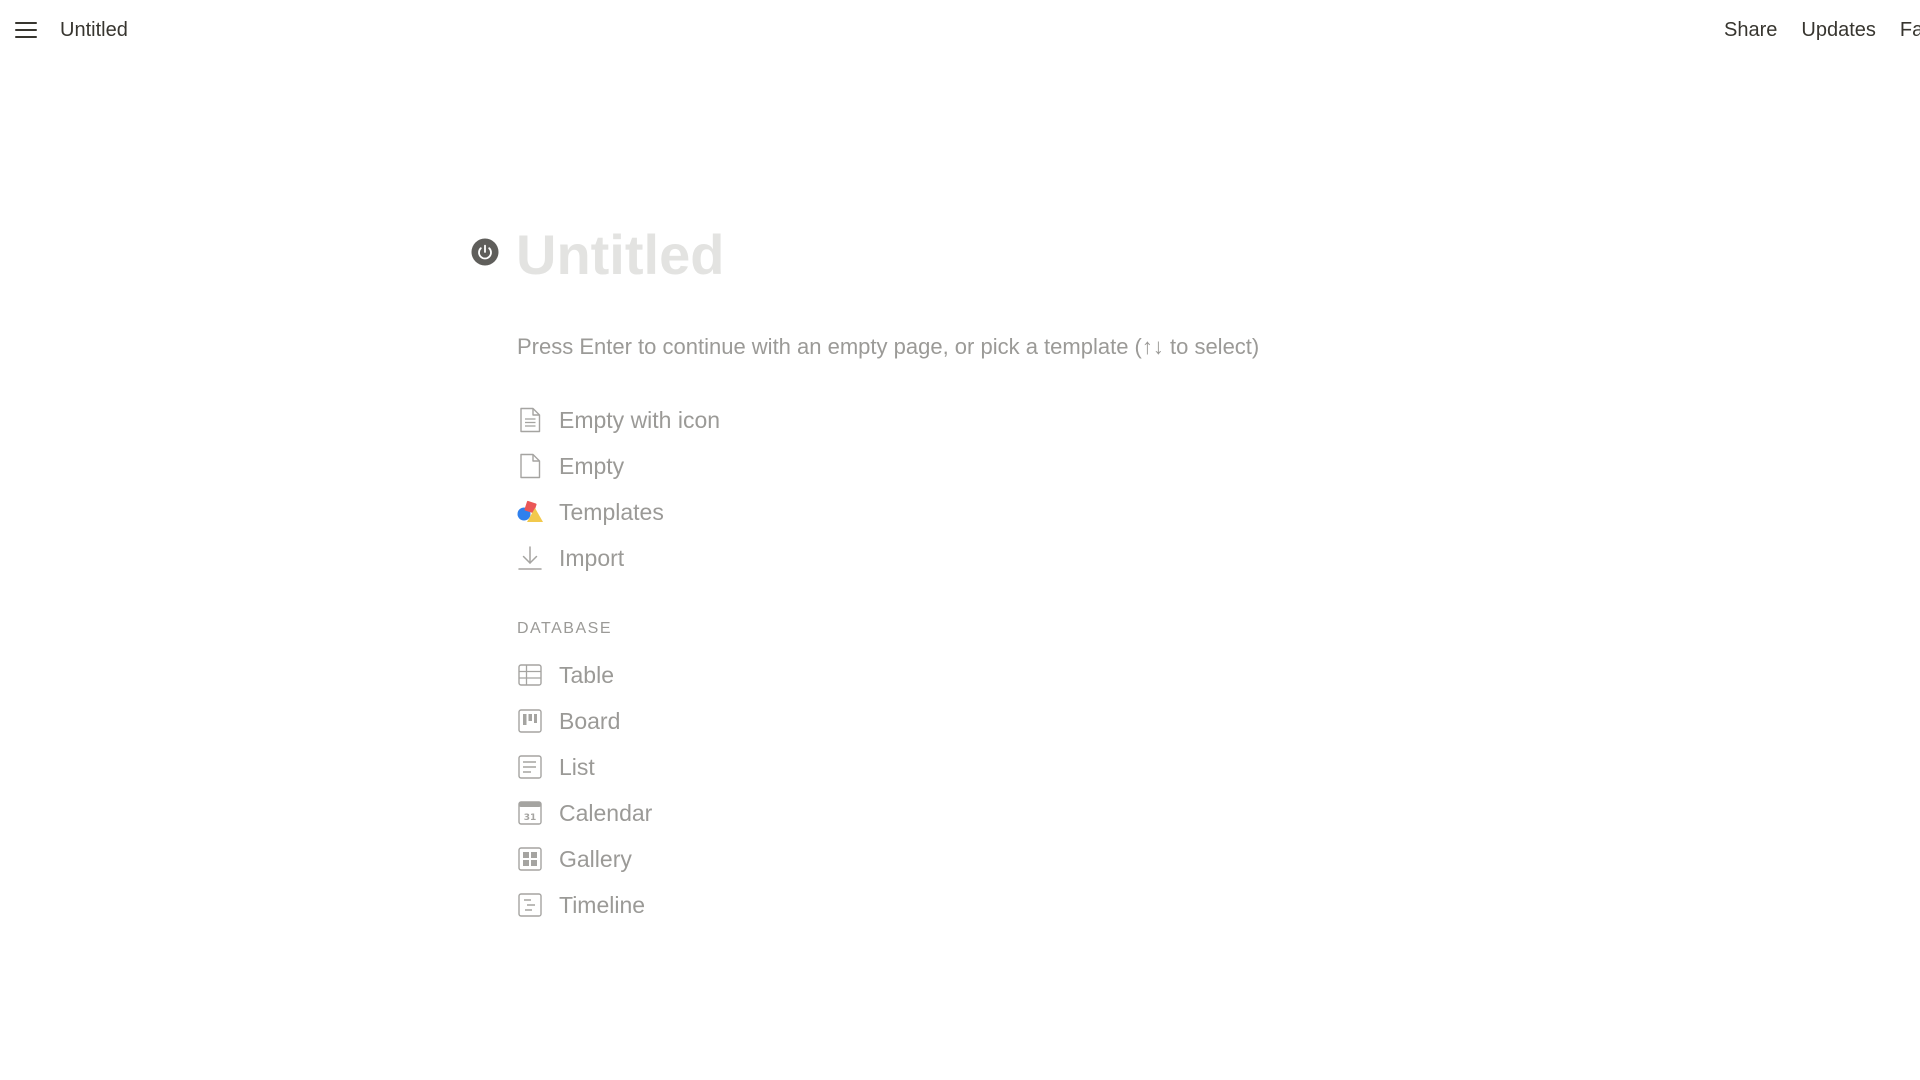 This screenshot has width=1920, height=1080. Describe the element at coordinates (530, 466) in the screenshot. I see `blank-page-icon` at that location.